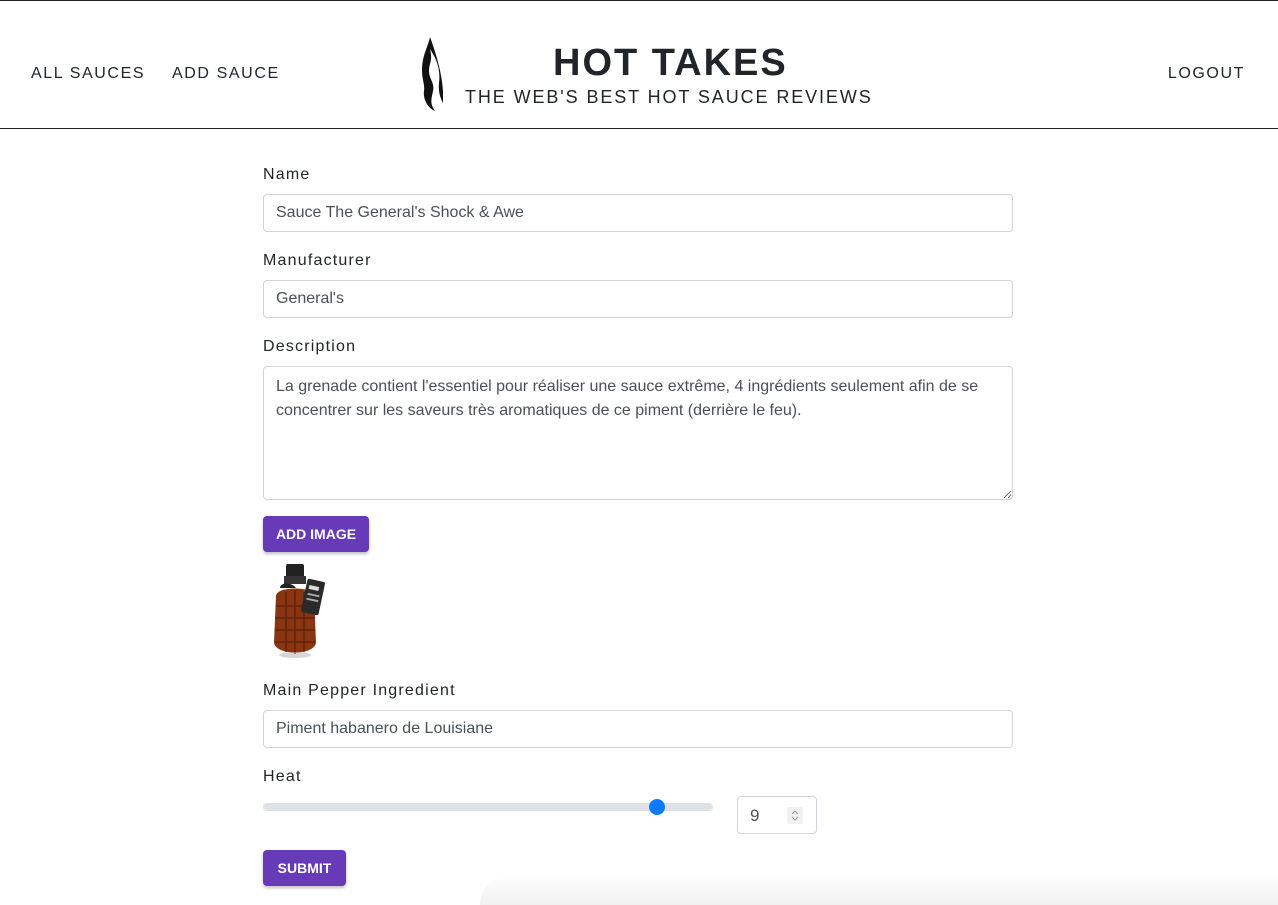 The height and width of the screenshot is (905, 1278). Describe the element at coordinates (638, 213) in the screenshot. I see `name-input` at that location.